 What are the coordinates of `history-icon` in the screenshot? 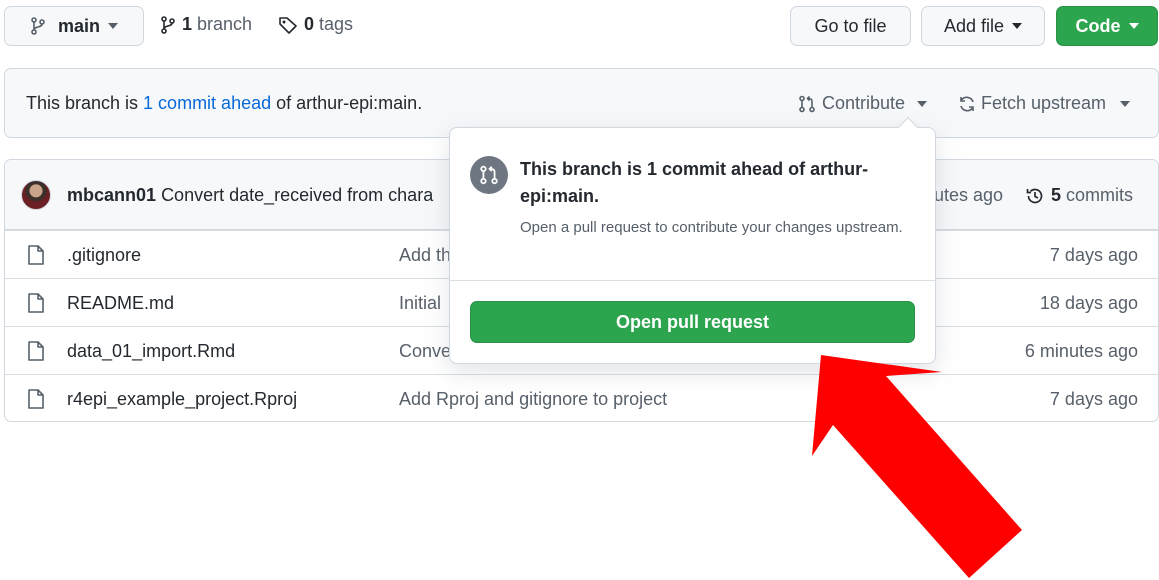 It's located at (1034, 195).